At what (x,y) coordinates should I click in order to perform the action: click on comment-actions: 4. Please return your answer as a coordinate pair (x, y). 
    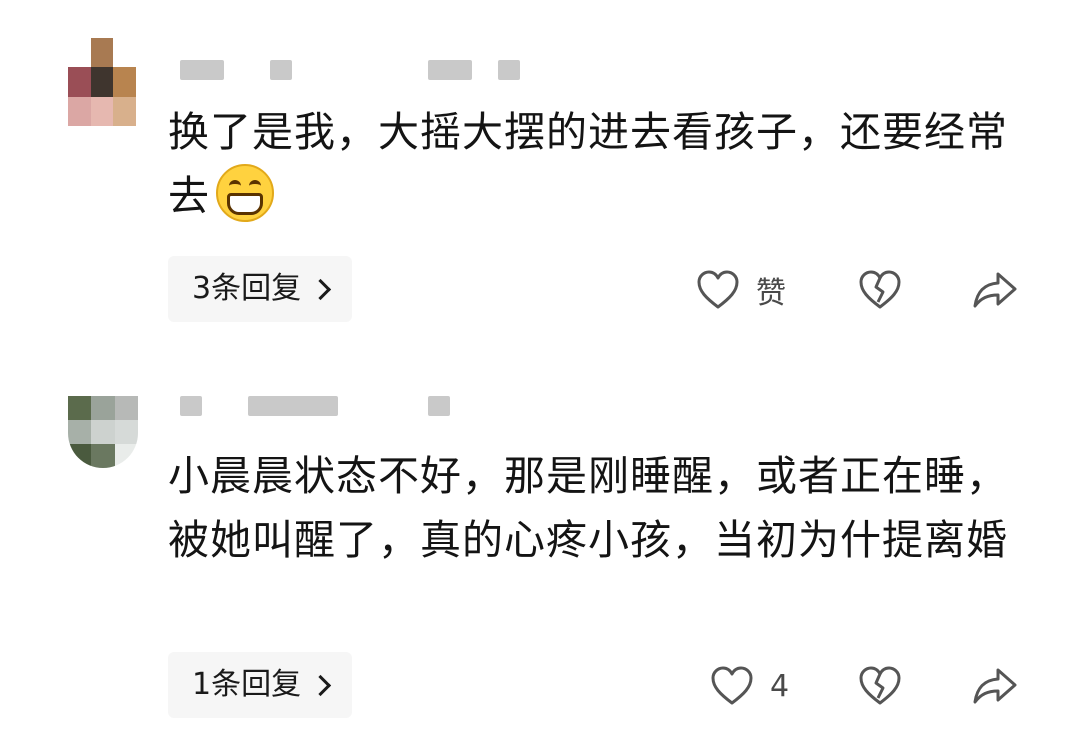
    Looking at the image, I should click on (860, 686).